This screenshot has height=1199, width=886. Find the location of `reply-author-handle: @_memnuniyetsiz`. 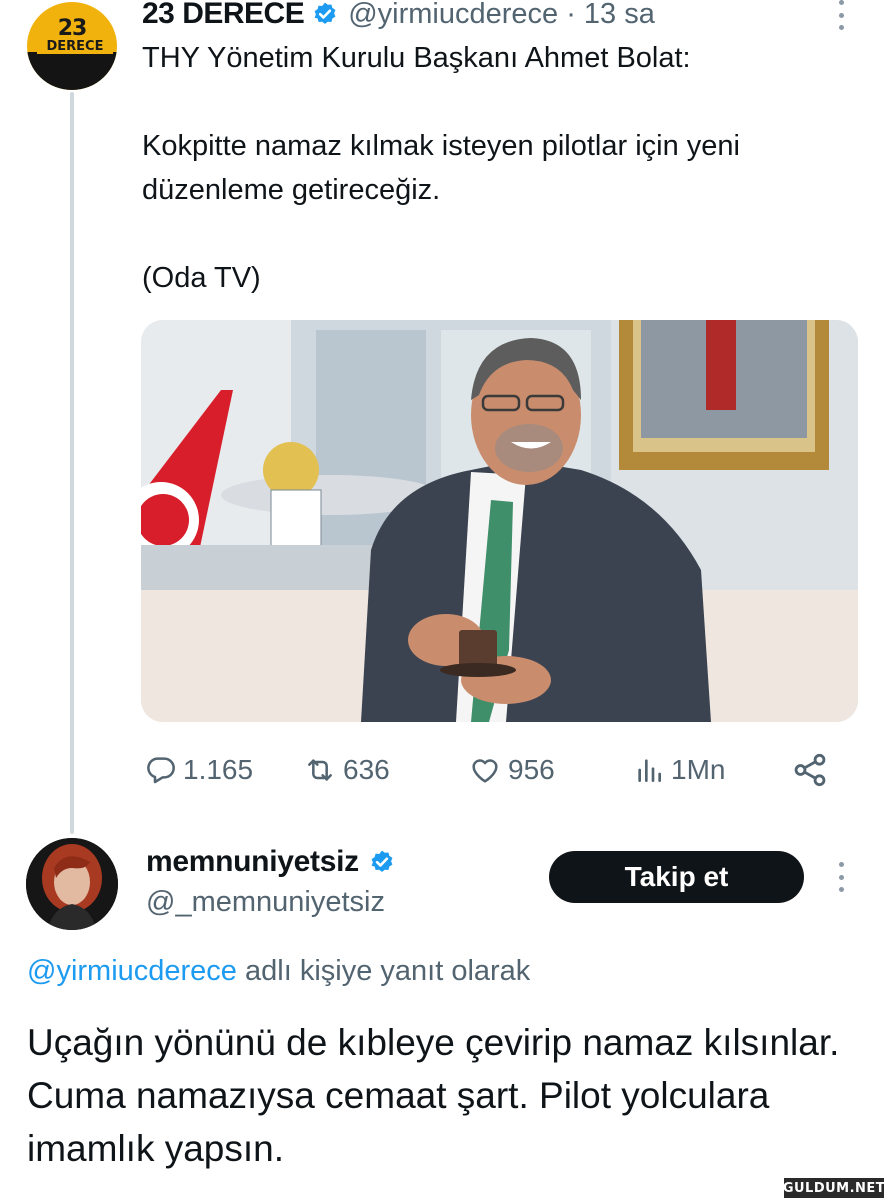

reply-author-handle: @_memnuniyetsiz is located at coordinates (265, 902).